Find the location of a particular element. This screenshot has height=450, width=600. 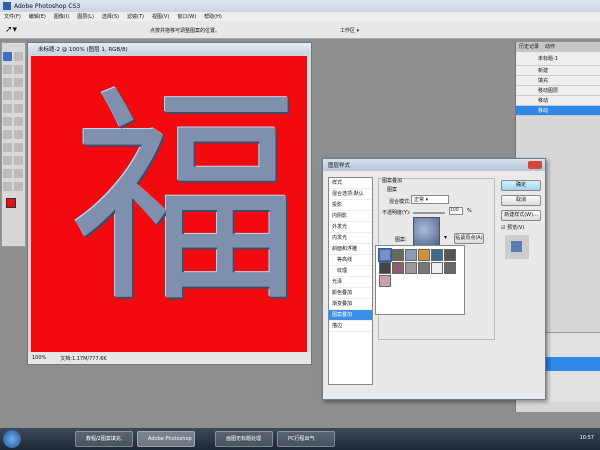

style-item: 渐变叠加 is located at coordinates (350, 304).